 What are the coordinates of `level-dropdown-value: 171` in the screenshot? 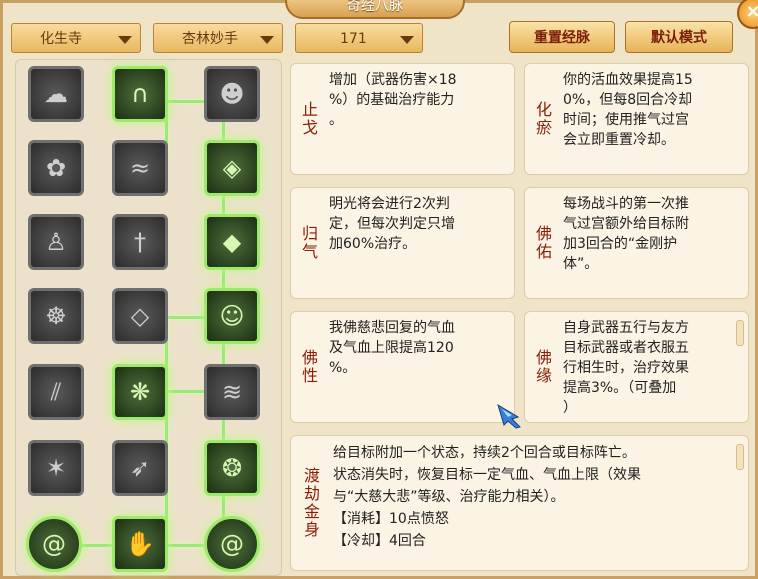 It's located at (353, 39).